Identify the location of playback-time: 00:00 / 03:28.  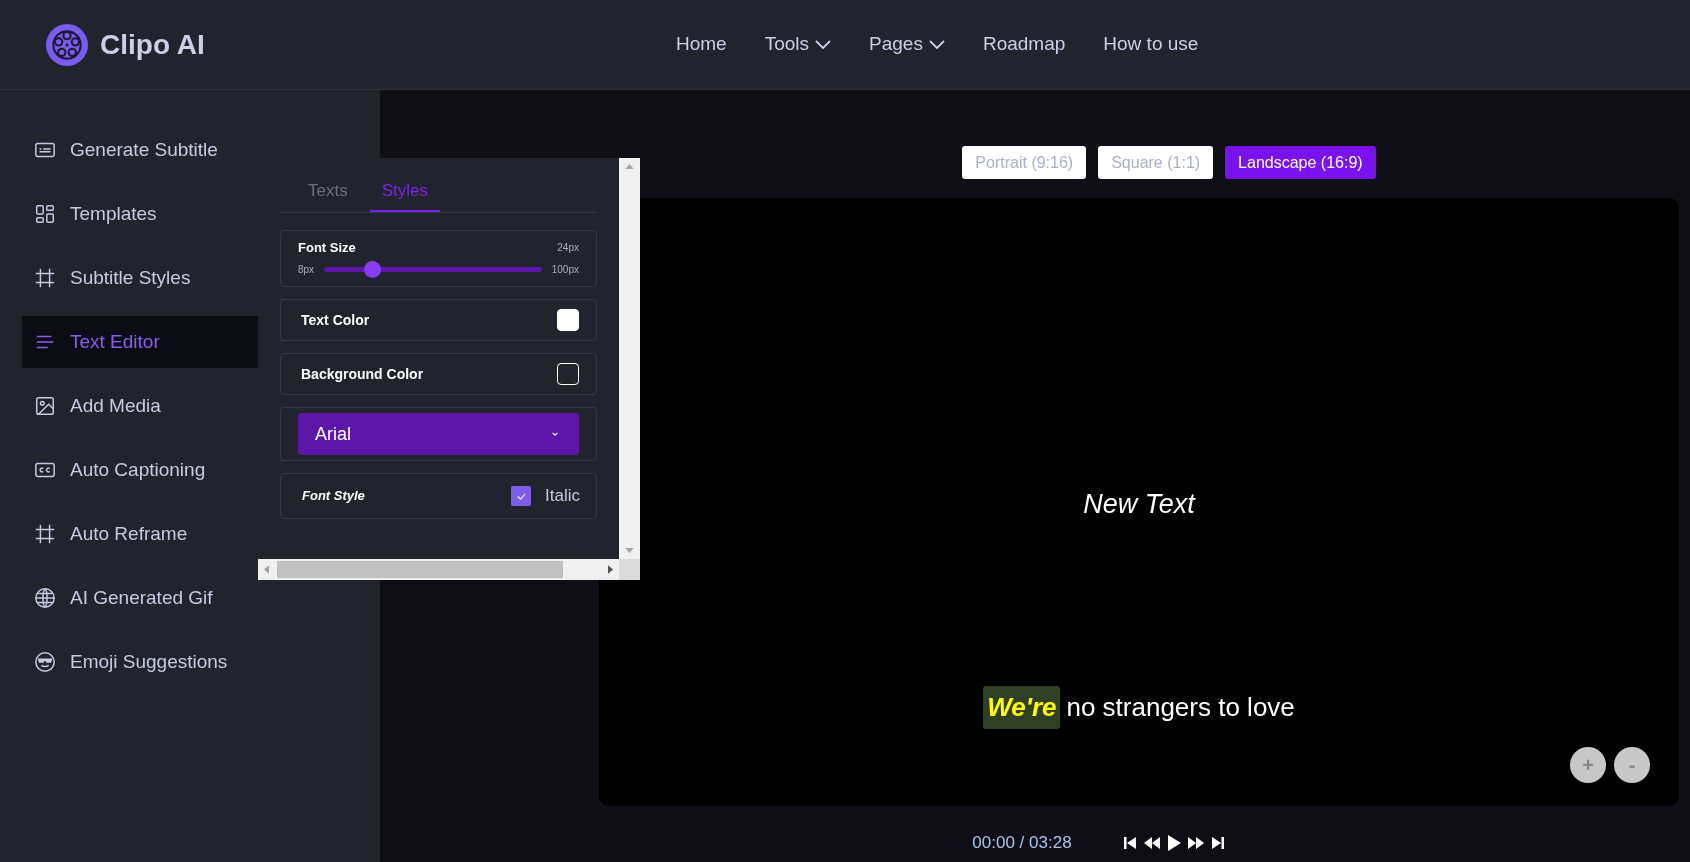
(1022, 843).